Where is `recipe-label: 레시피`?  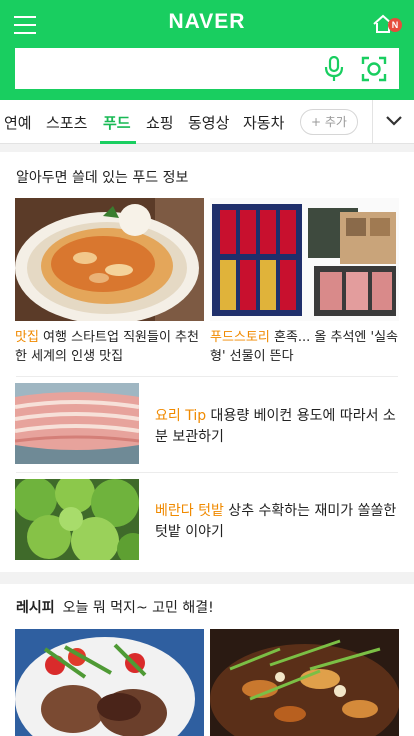
recipe-label: 레시피 is located at coordinates (35, 608).